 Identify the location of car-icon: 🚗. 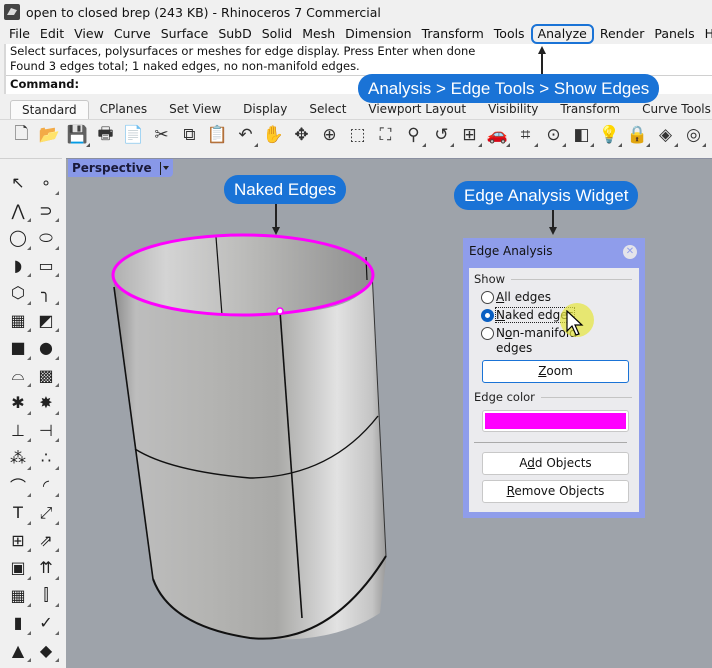
(498, 135).